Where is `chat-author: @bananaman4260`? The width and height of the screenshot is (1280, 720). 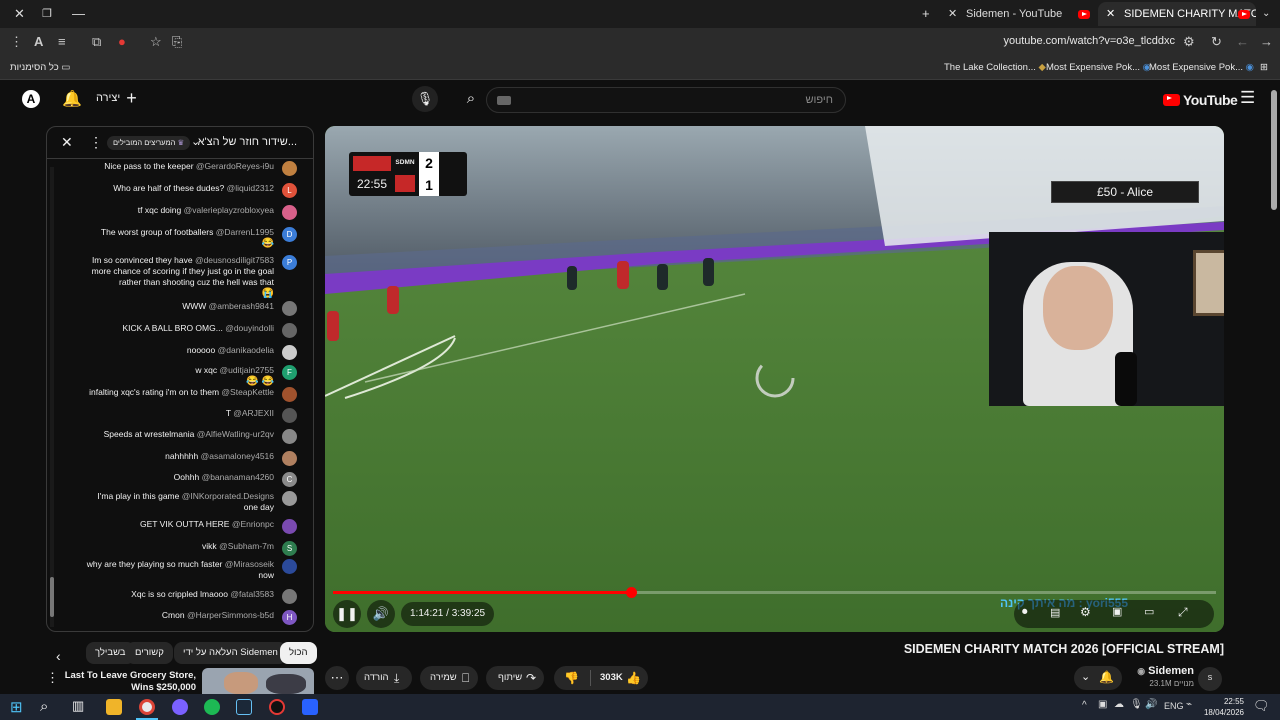
chat-author: @bananaman4260 is located at coordinates (238, 477).